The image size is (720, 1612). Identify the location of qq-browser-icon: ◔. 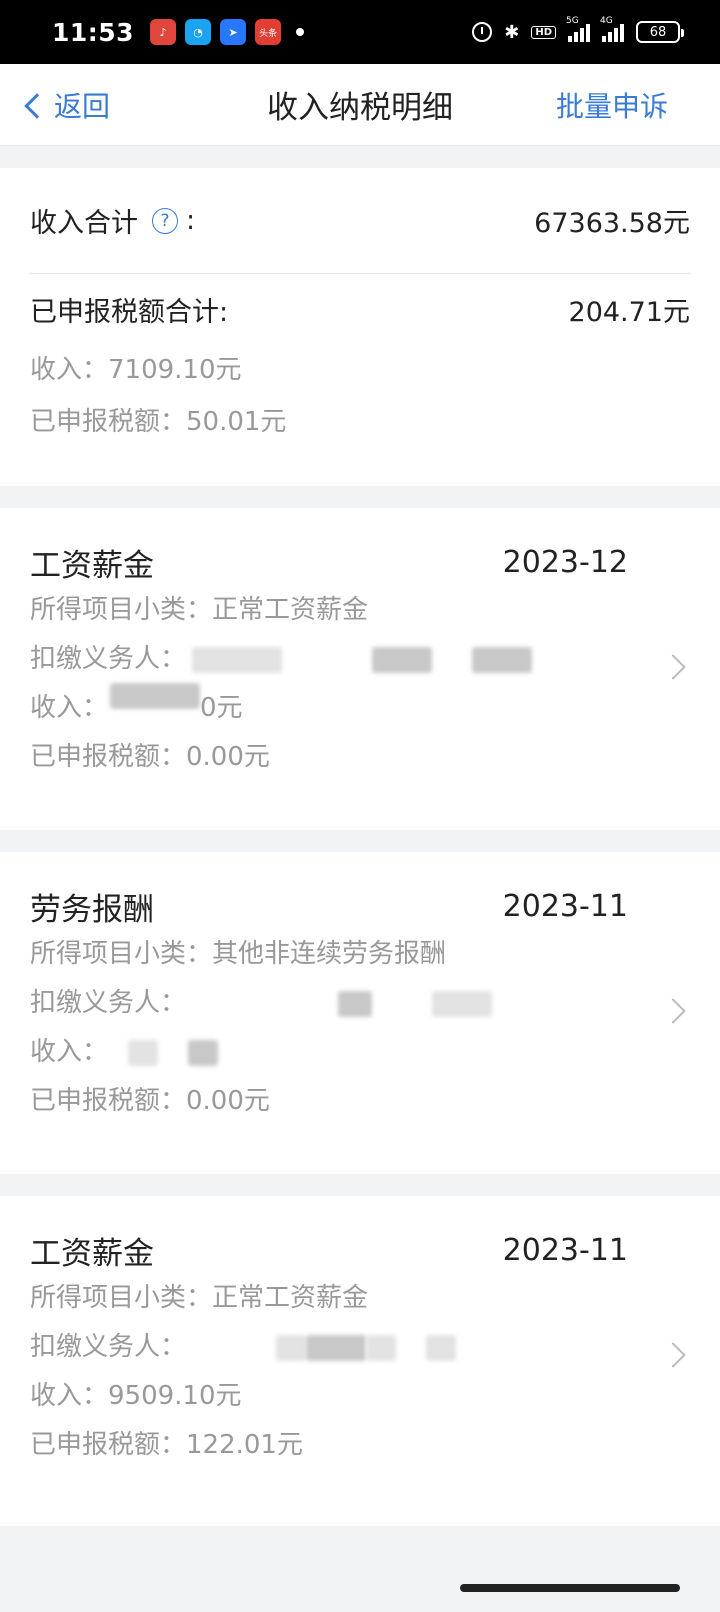
(198, 32).